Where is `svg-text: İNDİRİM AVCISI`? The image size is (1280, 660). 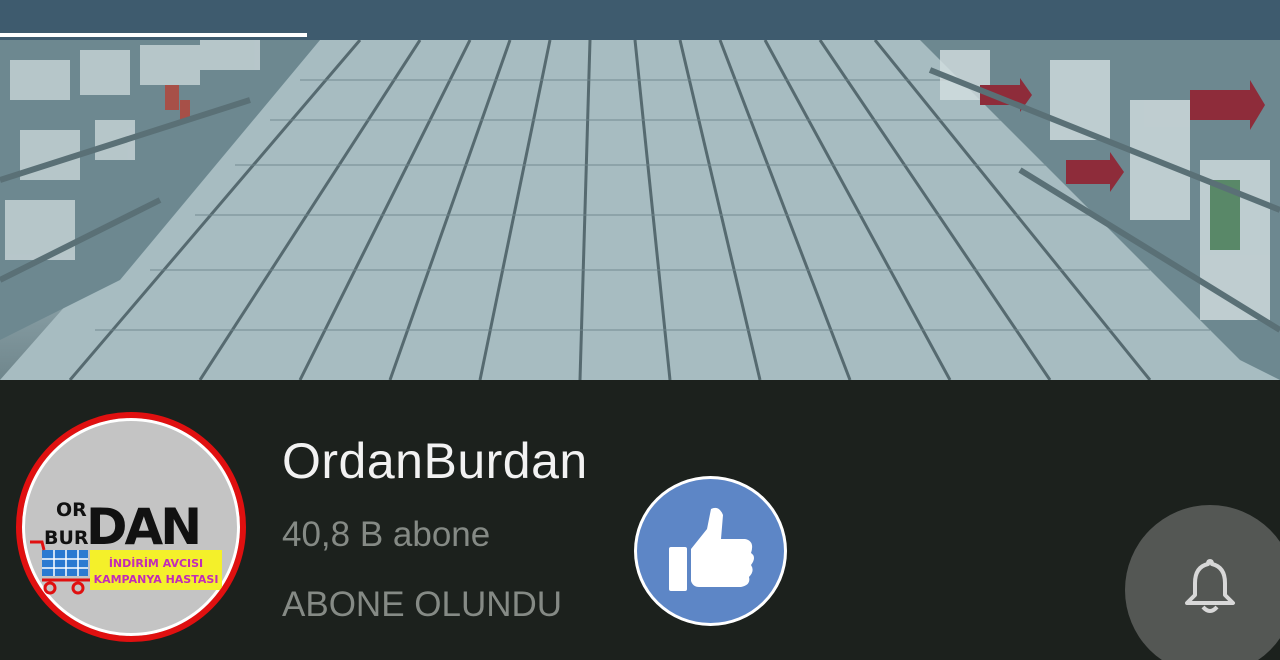 svg-text: İNDİRİM AVCISI is located at coordinates (156, 563).